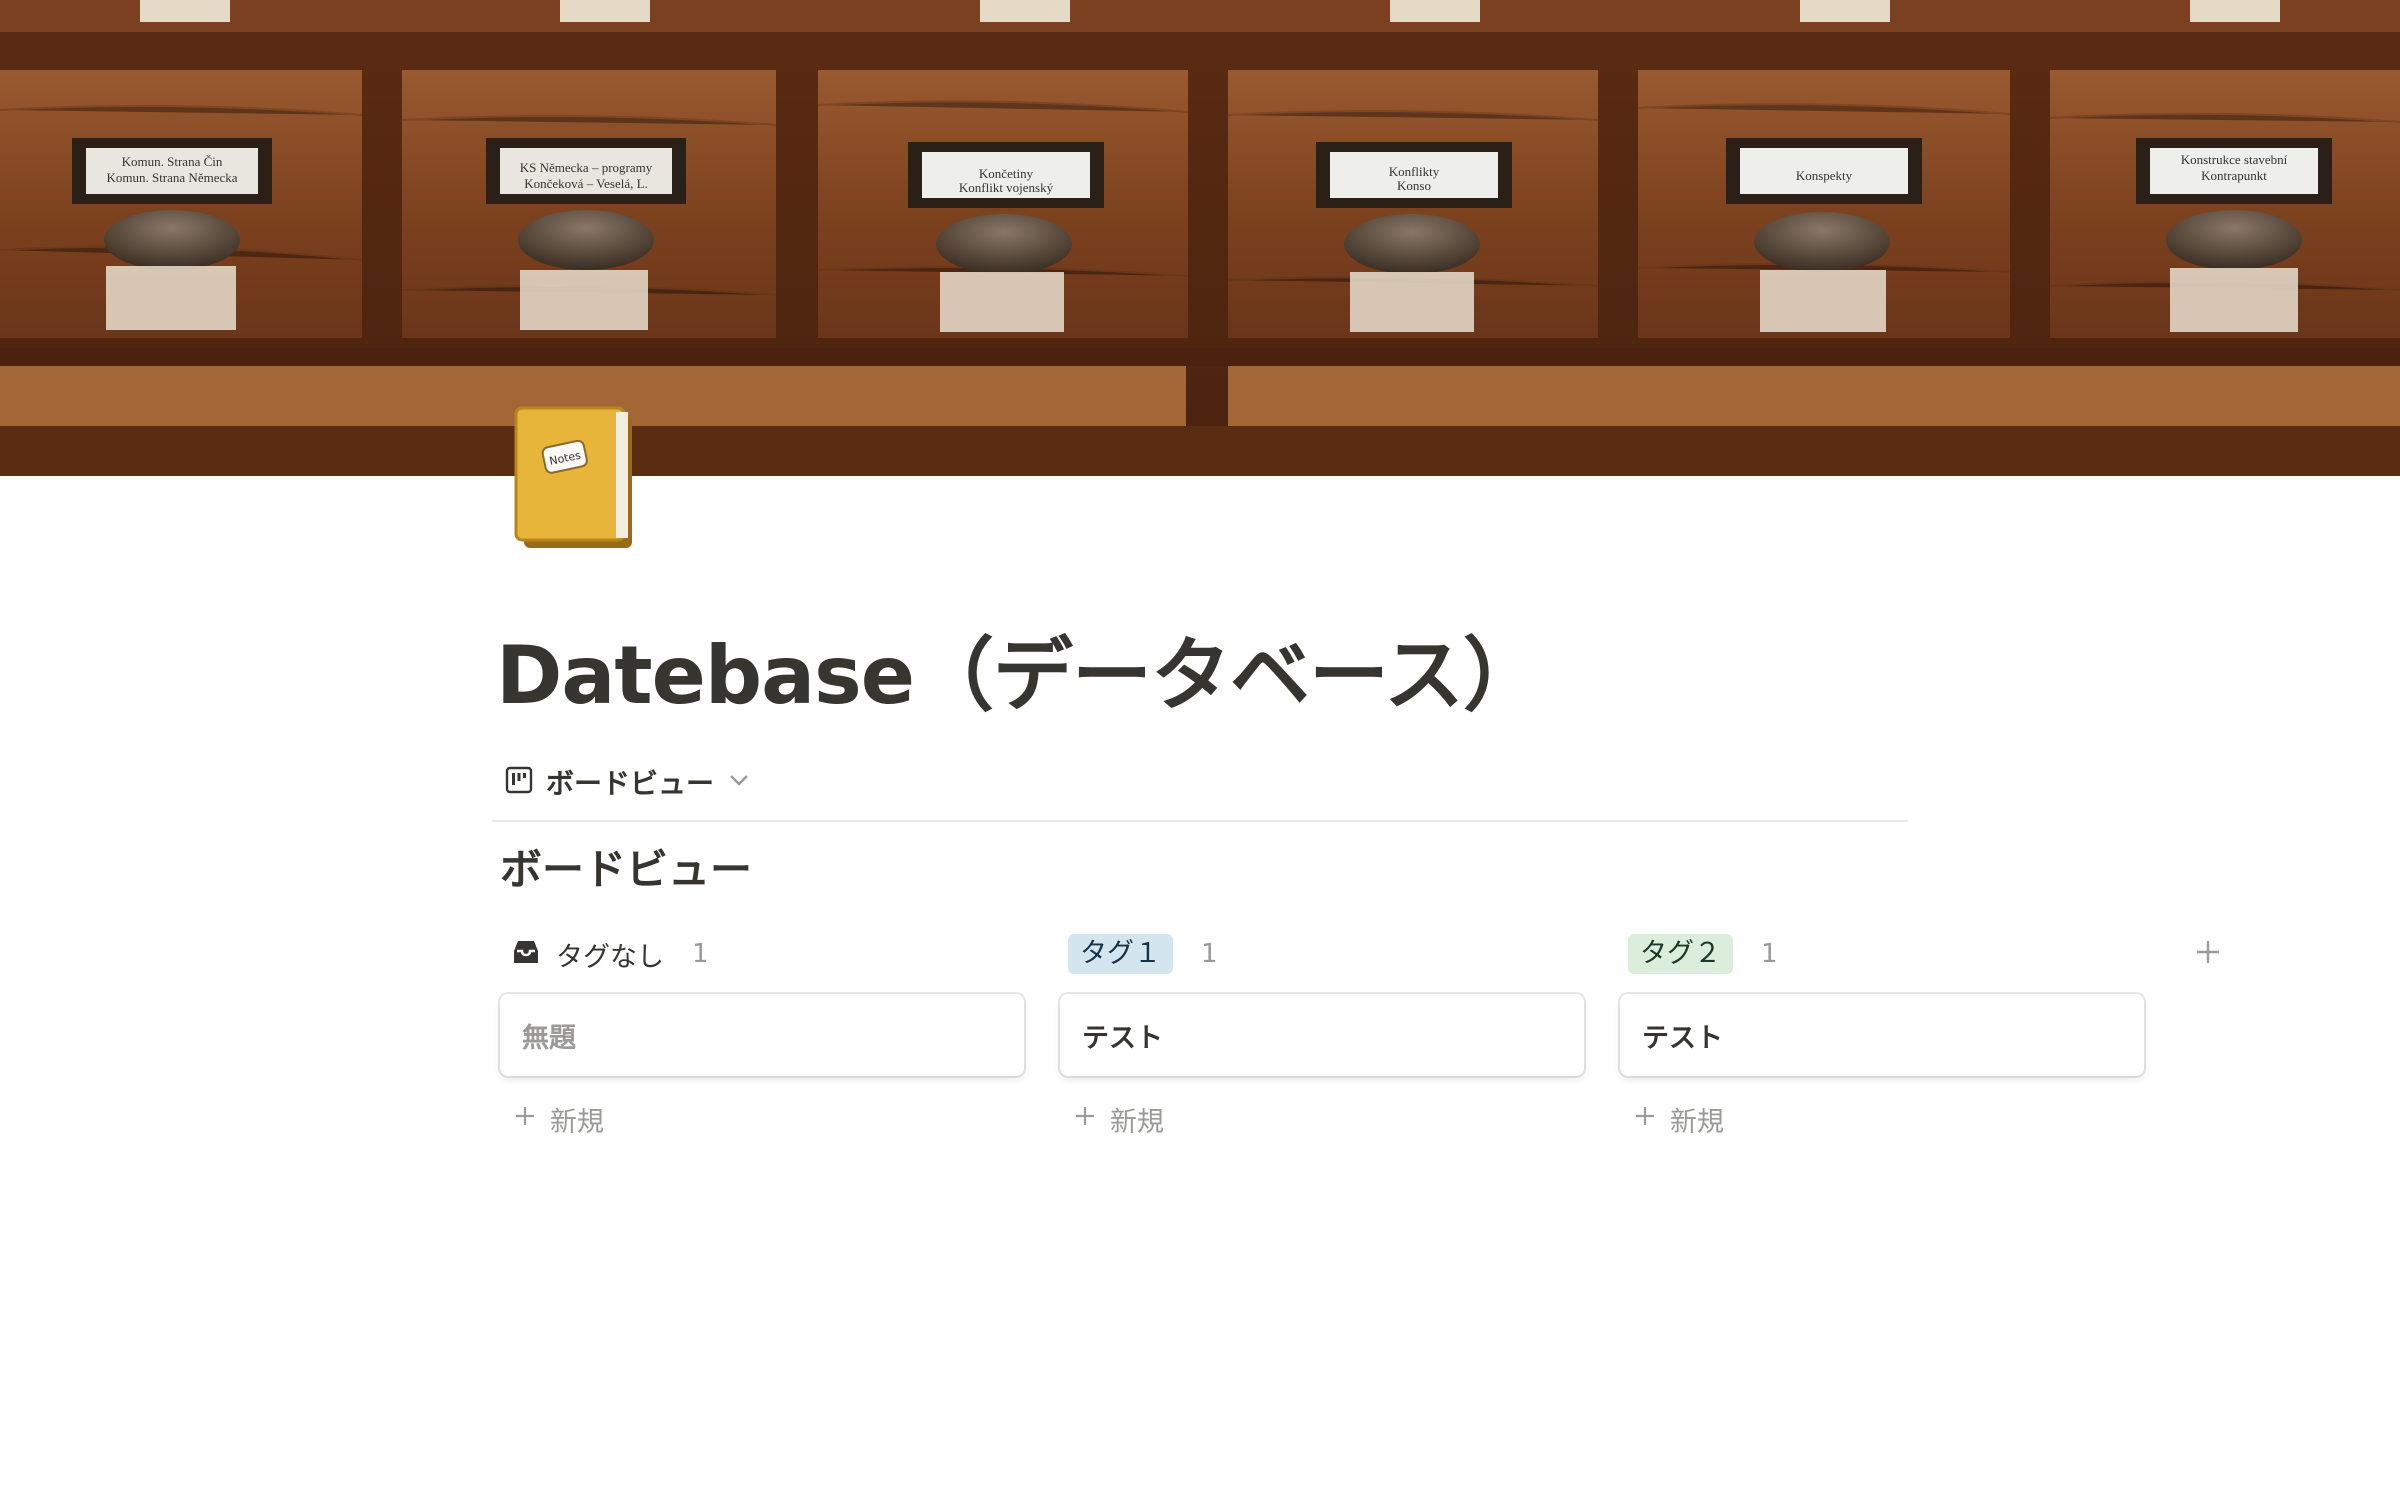  What do you see at coordinates (586, 183) in the screenshot?
I see `svg-text: Končeková – Veselá, L.` at bounding box center [586, 183].